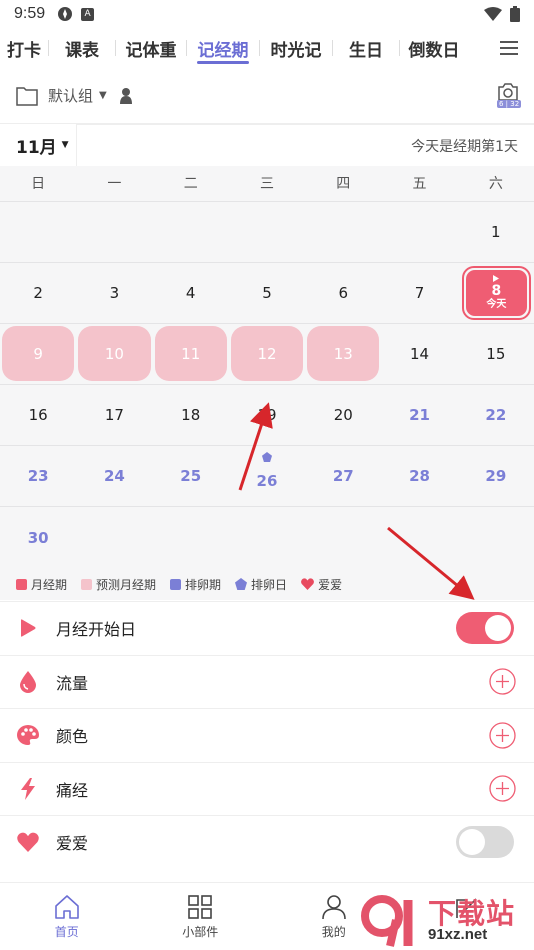 The width and height of the screenshot is (534, 950). Describe the element at coordinates (114, 354) in the screenshot. I see `calendar-day-predicted: 10` at that location.